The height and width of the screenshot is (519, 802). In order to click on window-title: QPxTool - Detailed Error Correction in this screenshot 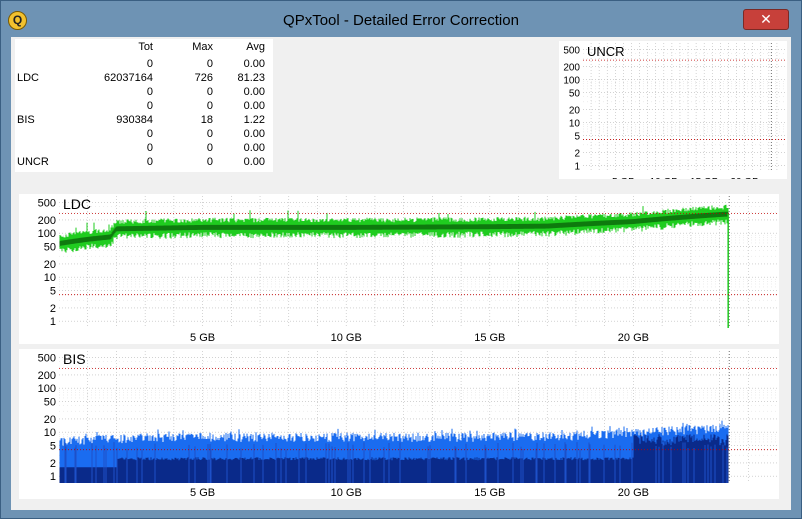, I will do `click(401, 20)`.